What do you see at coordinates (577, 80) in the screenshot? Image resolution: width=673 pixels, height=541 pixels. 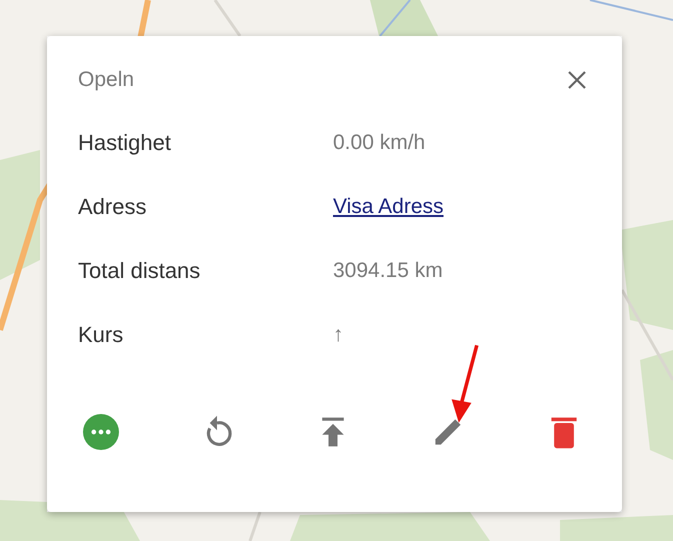 I see `close-icon` at bounding box center [577, 80].